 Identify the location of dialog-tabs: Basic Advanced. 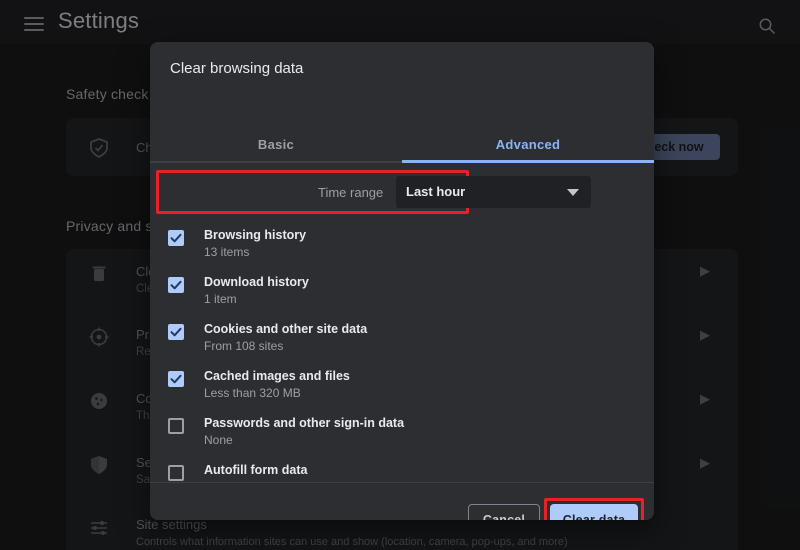
(402, 144).